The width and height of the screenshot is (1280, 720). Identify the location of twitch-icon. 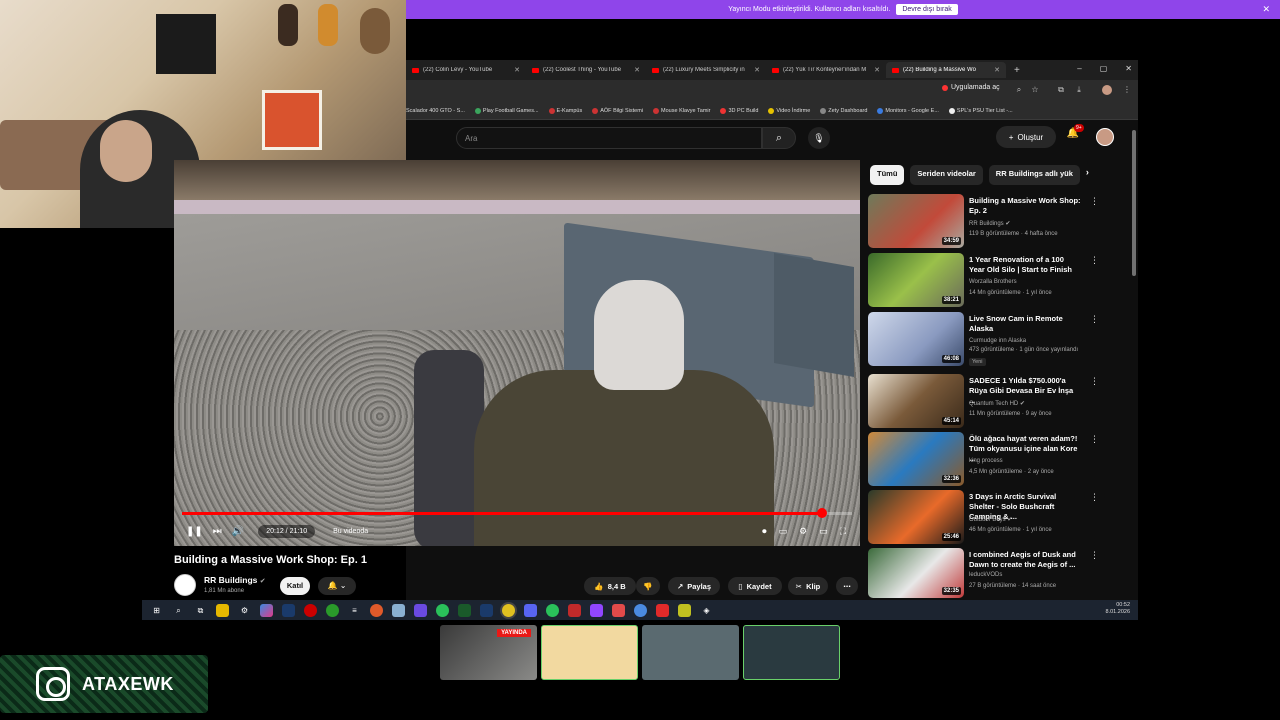
(596, 610).